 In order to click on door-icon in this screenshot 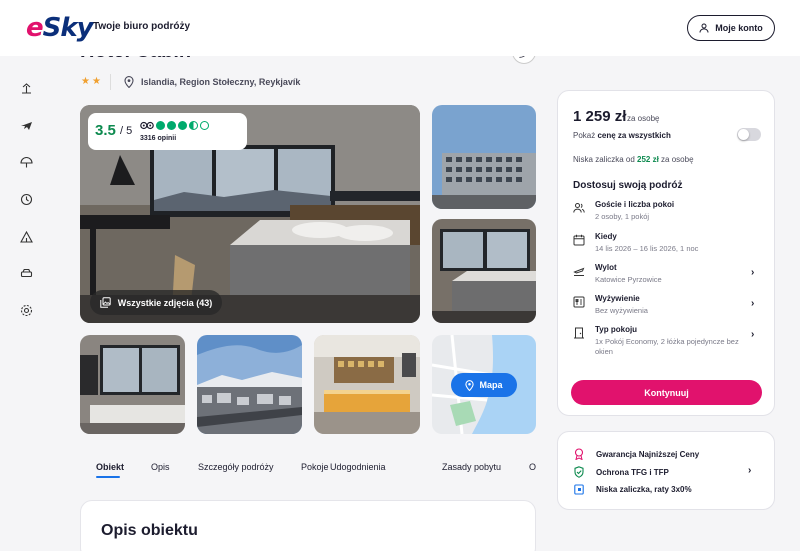, I will do `click(579, 333)`.